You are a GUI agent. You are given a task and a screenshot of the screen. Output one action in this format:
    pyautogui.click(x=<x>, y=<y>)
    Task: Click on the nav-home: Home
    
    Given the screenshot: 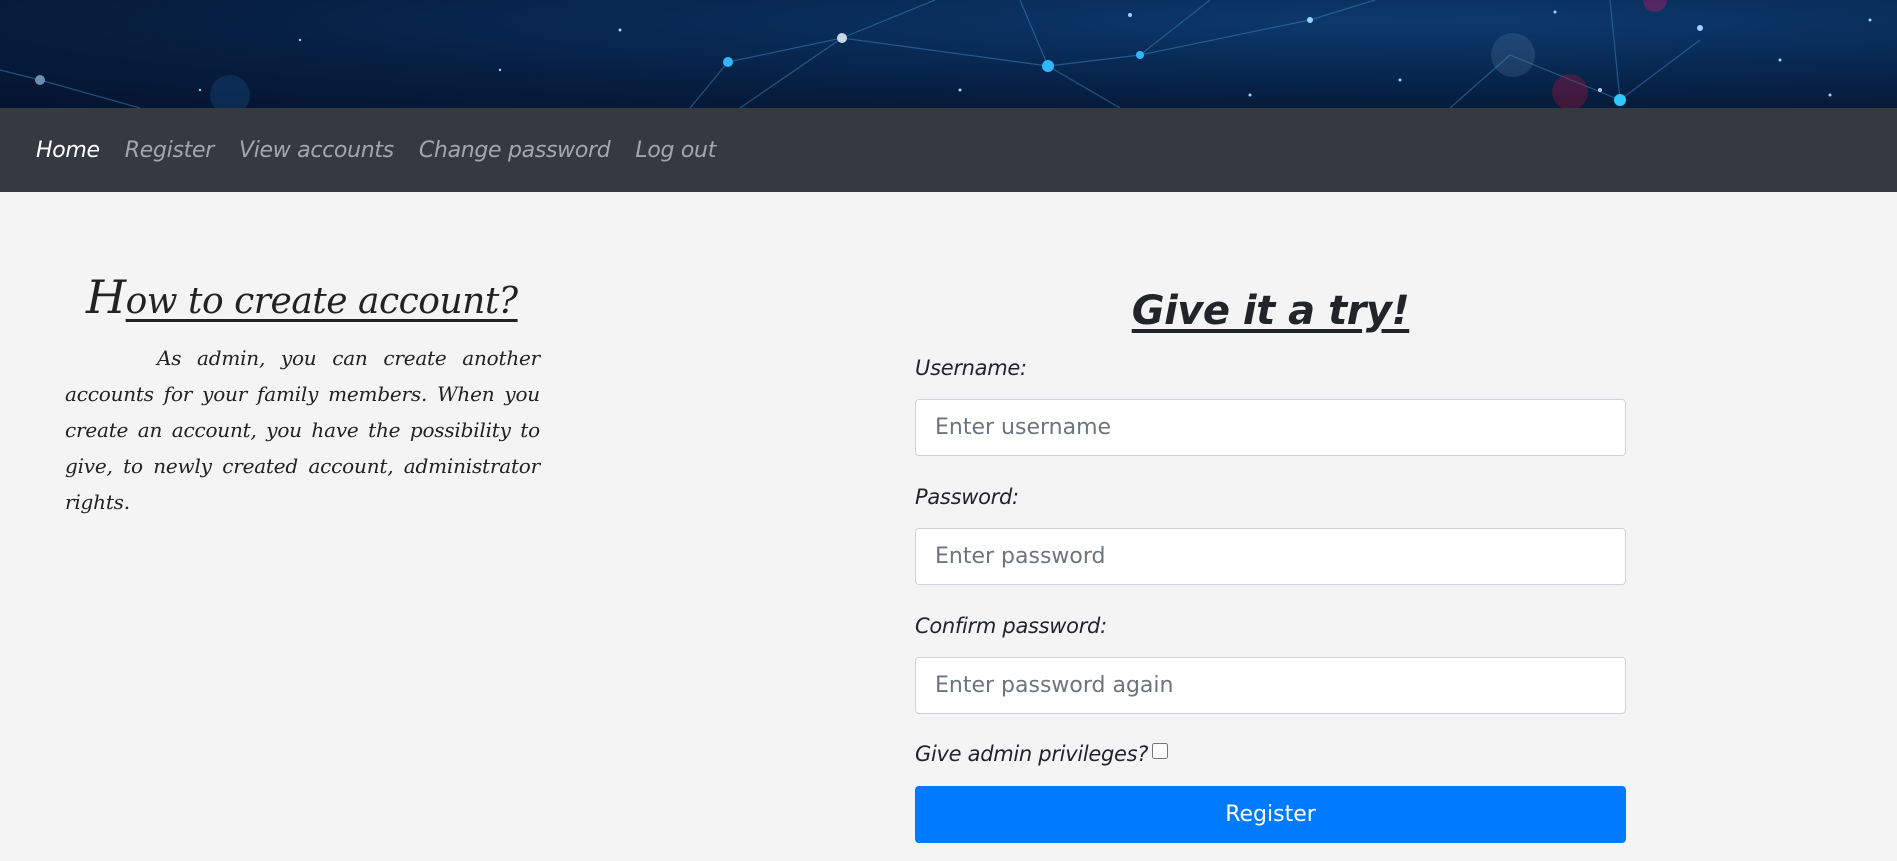 What is the action you would take?
    pyautogui.click(x=68, y=150)
    